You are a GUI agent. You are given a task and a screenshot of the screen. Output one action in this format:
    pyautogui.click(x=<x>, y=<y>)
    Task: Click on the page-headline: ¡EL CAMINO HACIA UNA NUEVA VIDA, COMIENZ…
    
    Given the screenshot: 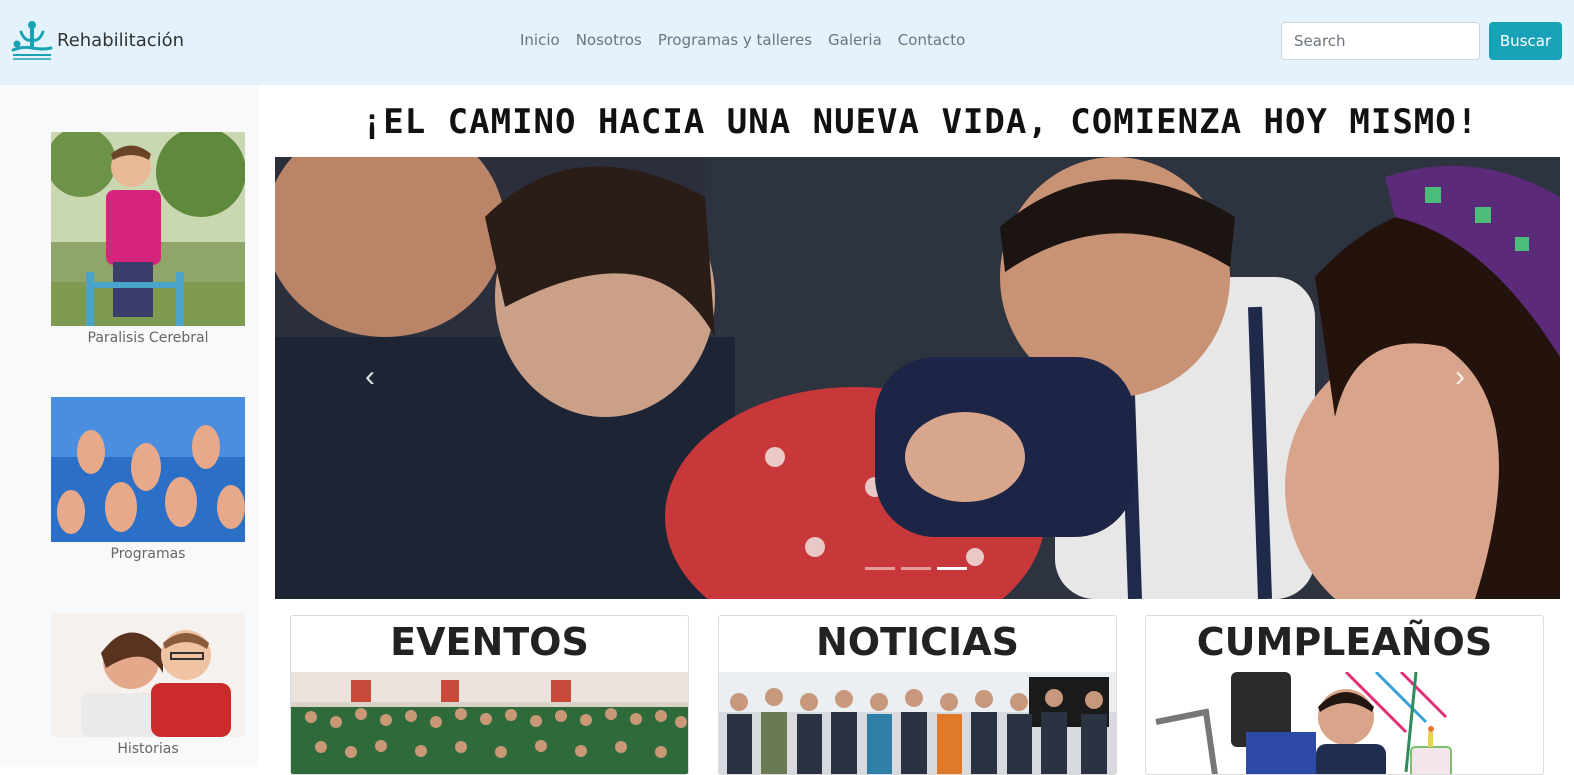 What is the action you would take?
    pyautogui.click(x=920, y=122)
    